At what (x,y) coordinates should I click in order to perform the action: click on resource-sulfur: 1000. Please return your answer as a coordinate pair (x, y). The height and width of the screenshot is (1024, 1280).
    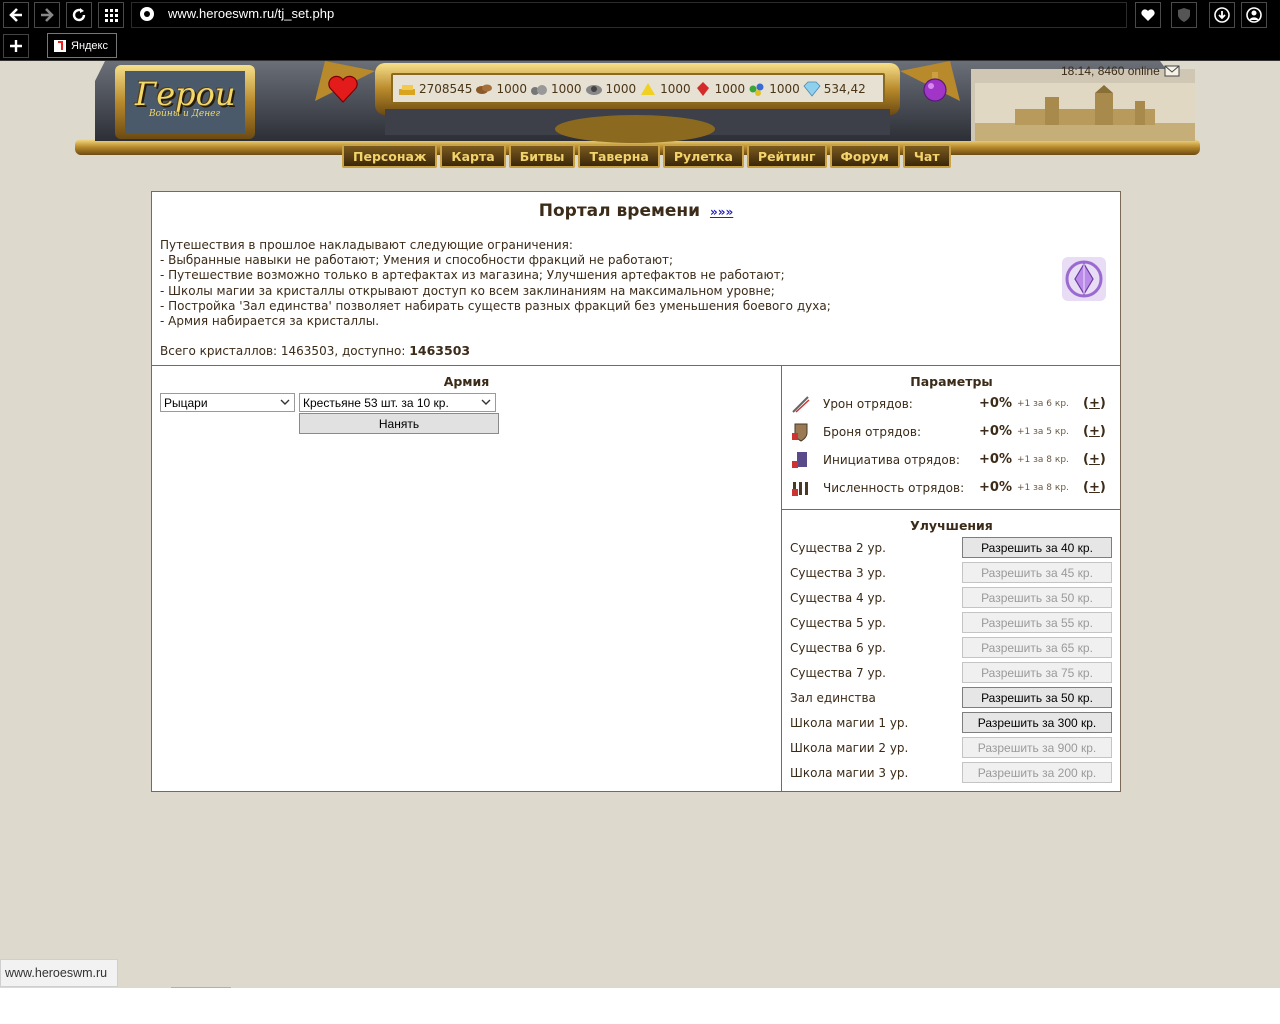
    Looking at the image, I should click on (664, 89).